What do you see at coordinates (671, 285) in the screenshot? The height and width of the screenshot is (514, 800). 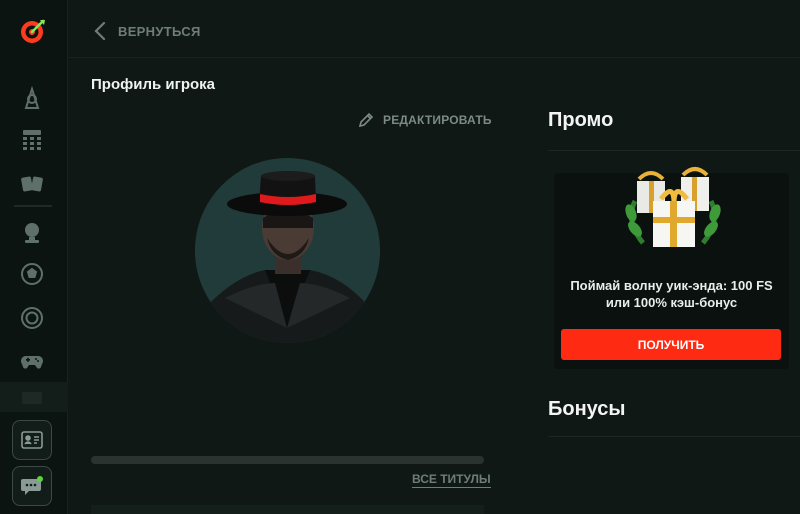 I see `promo-text-line1: Поймай волну уик-энда: 100 FS` at bounding box center [671, 285].